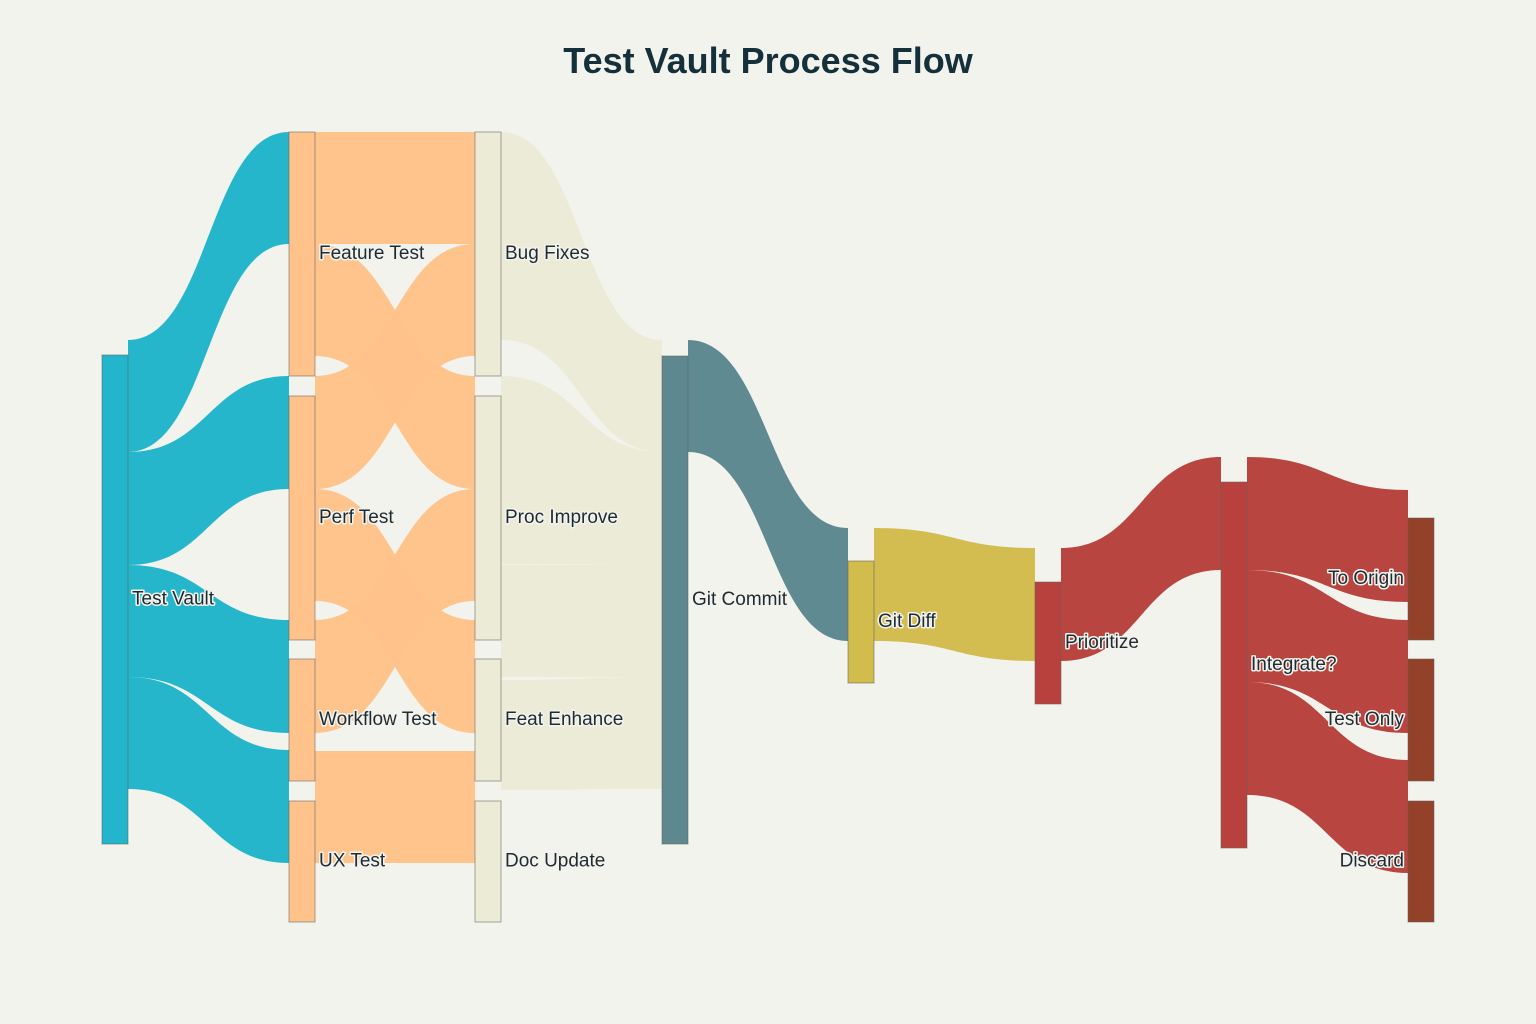 Image resolution: width=1536 pixels, height=1024 pixels. I want to click on node-label-doc-update: Doc Update, so click(555, 861).